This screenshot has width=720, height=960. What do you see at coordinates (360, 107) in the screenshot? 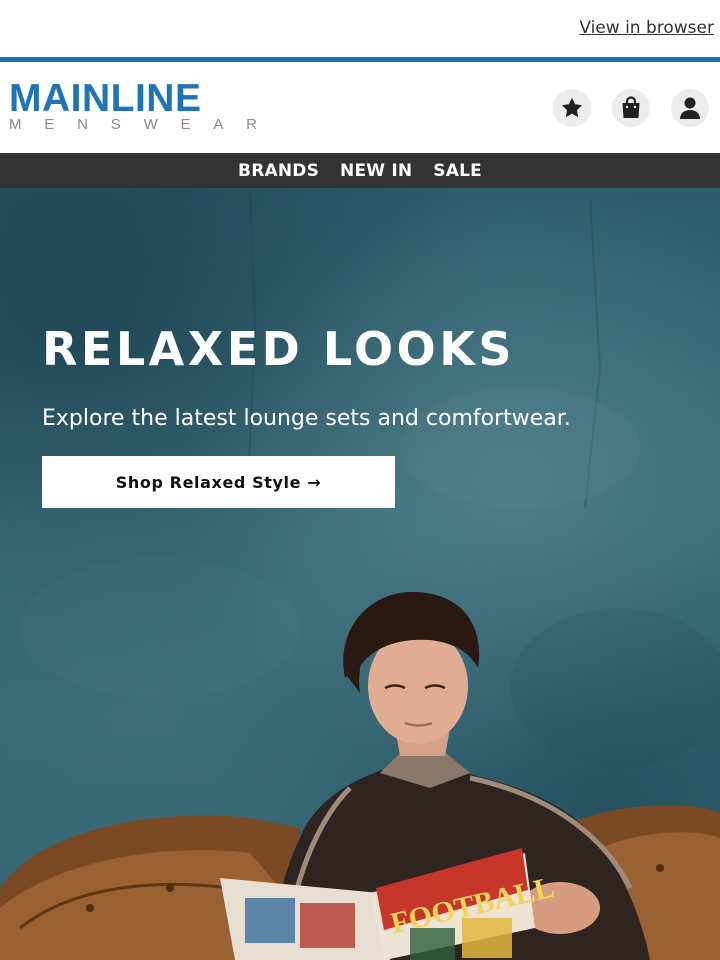
I see `header: MAINLINE M E N S W E A R` at bounding box center [360, 107].